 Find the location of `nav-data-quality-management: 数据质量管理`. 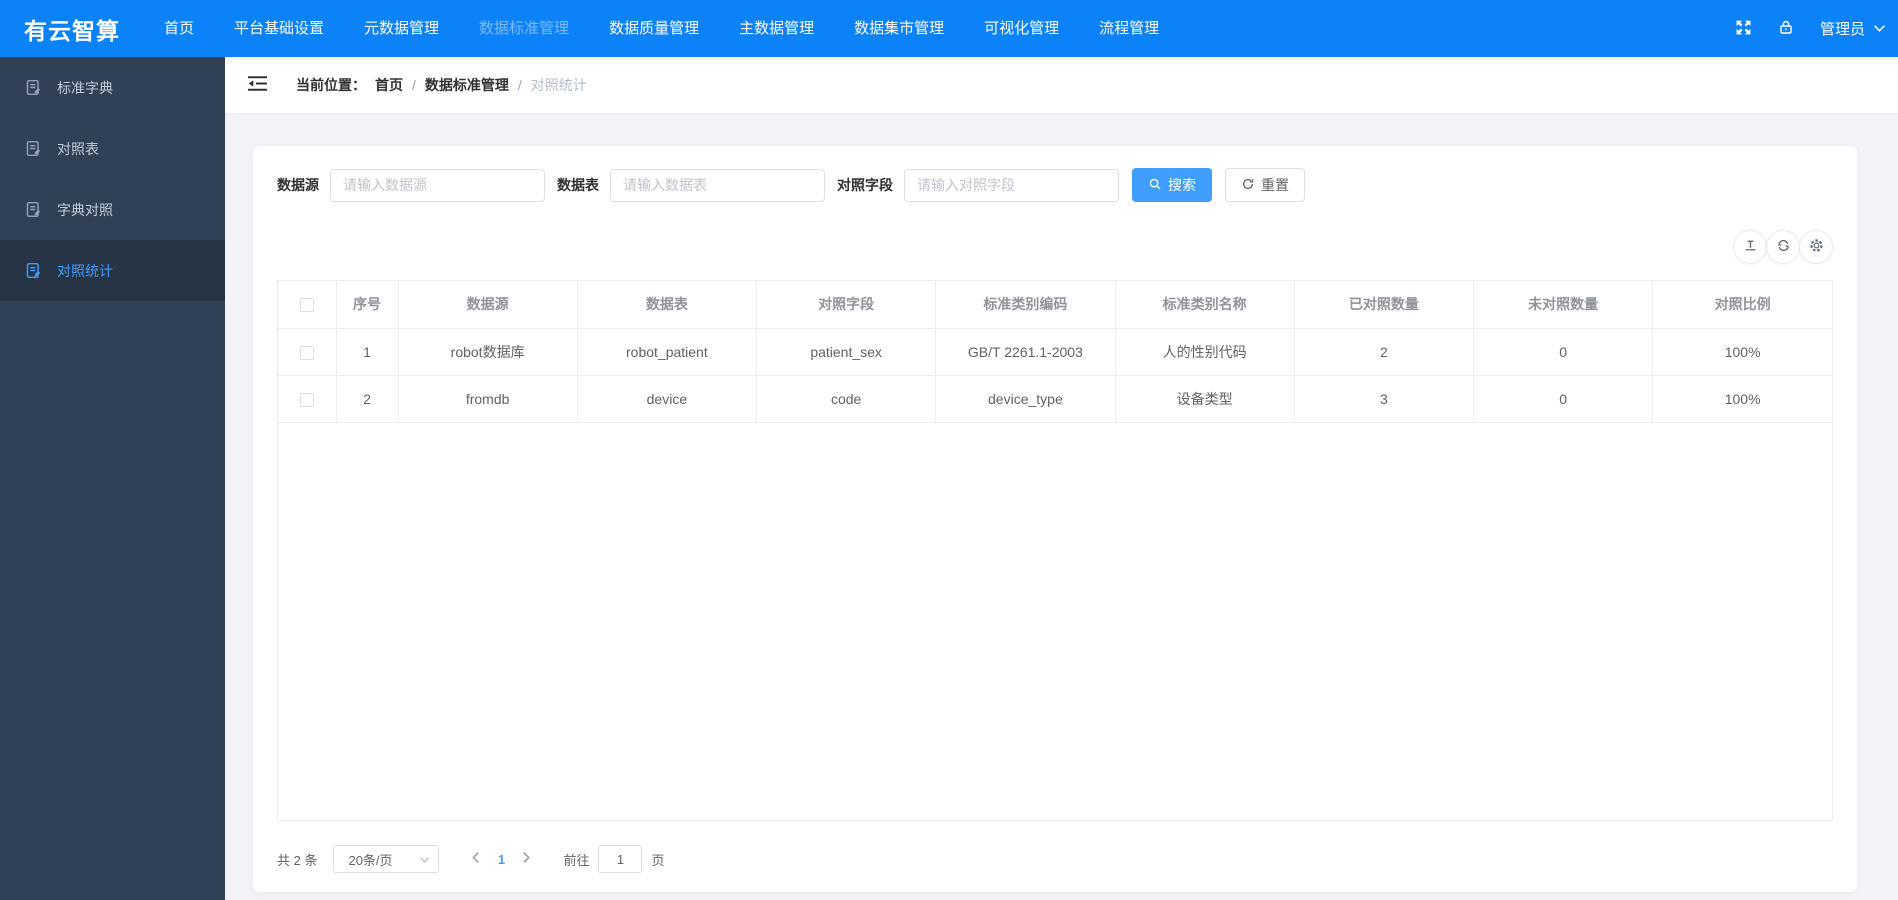

nav-data-quality-management: 数据质量管理 is located at coordinates (654, 28).